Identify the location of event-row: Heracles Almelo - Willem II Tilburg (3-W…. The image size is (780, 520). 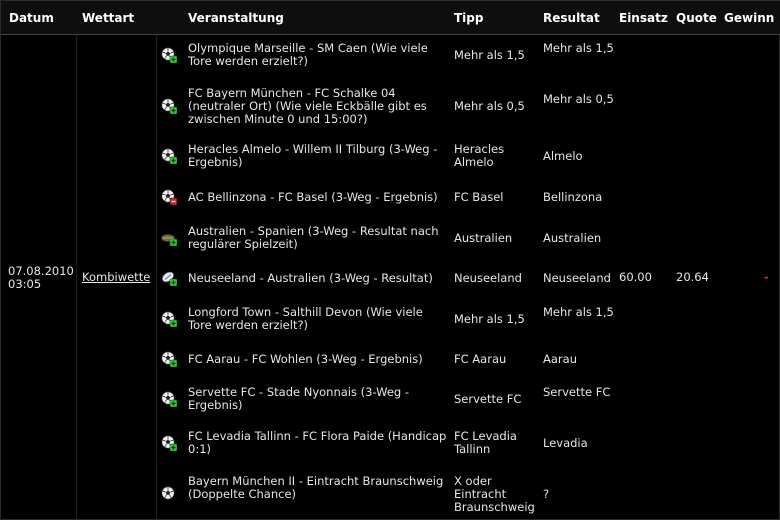
(468, 156).